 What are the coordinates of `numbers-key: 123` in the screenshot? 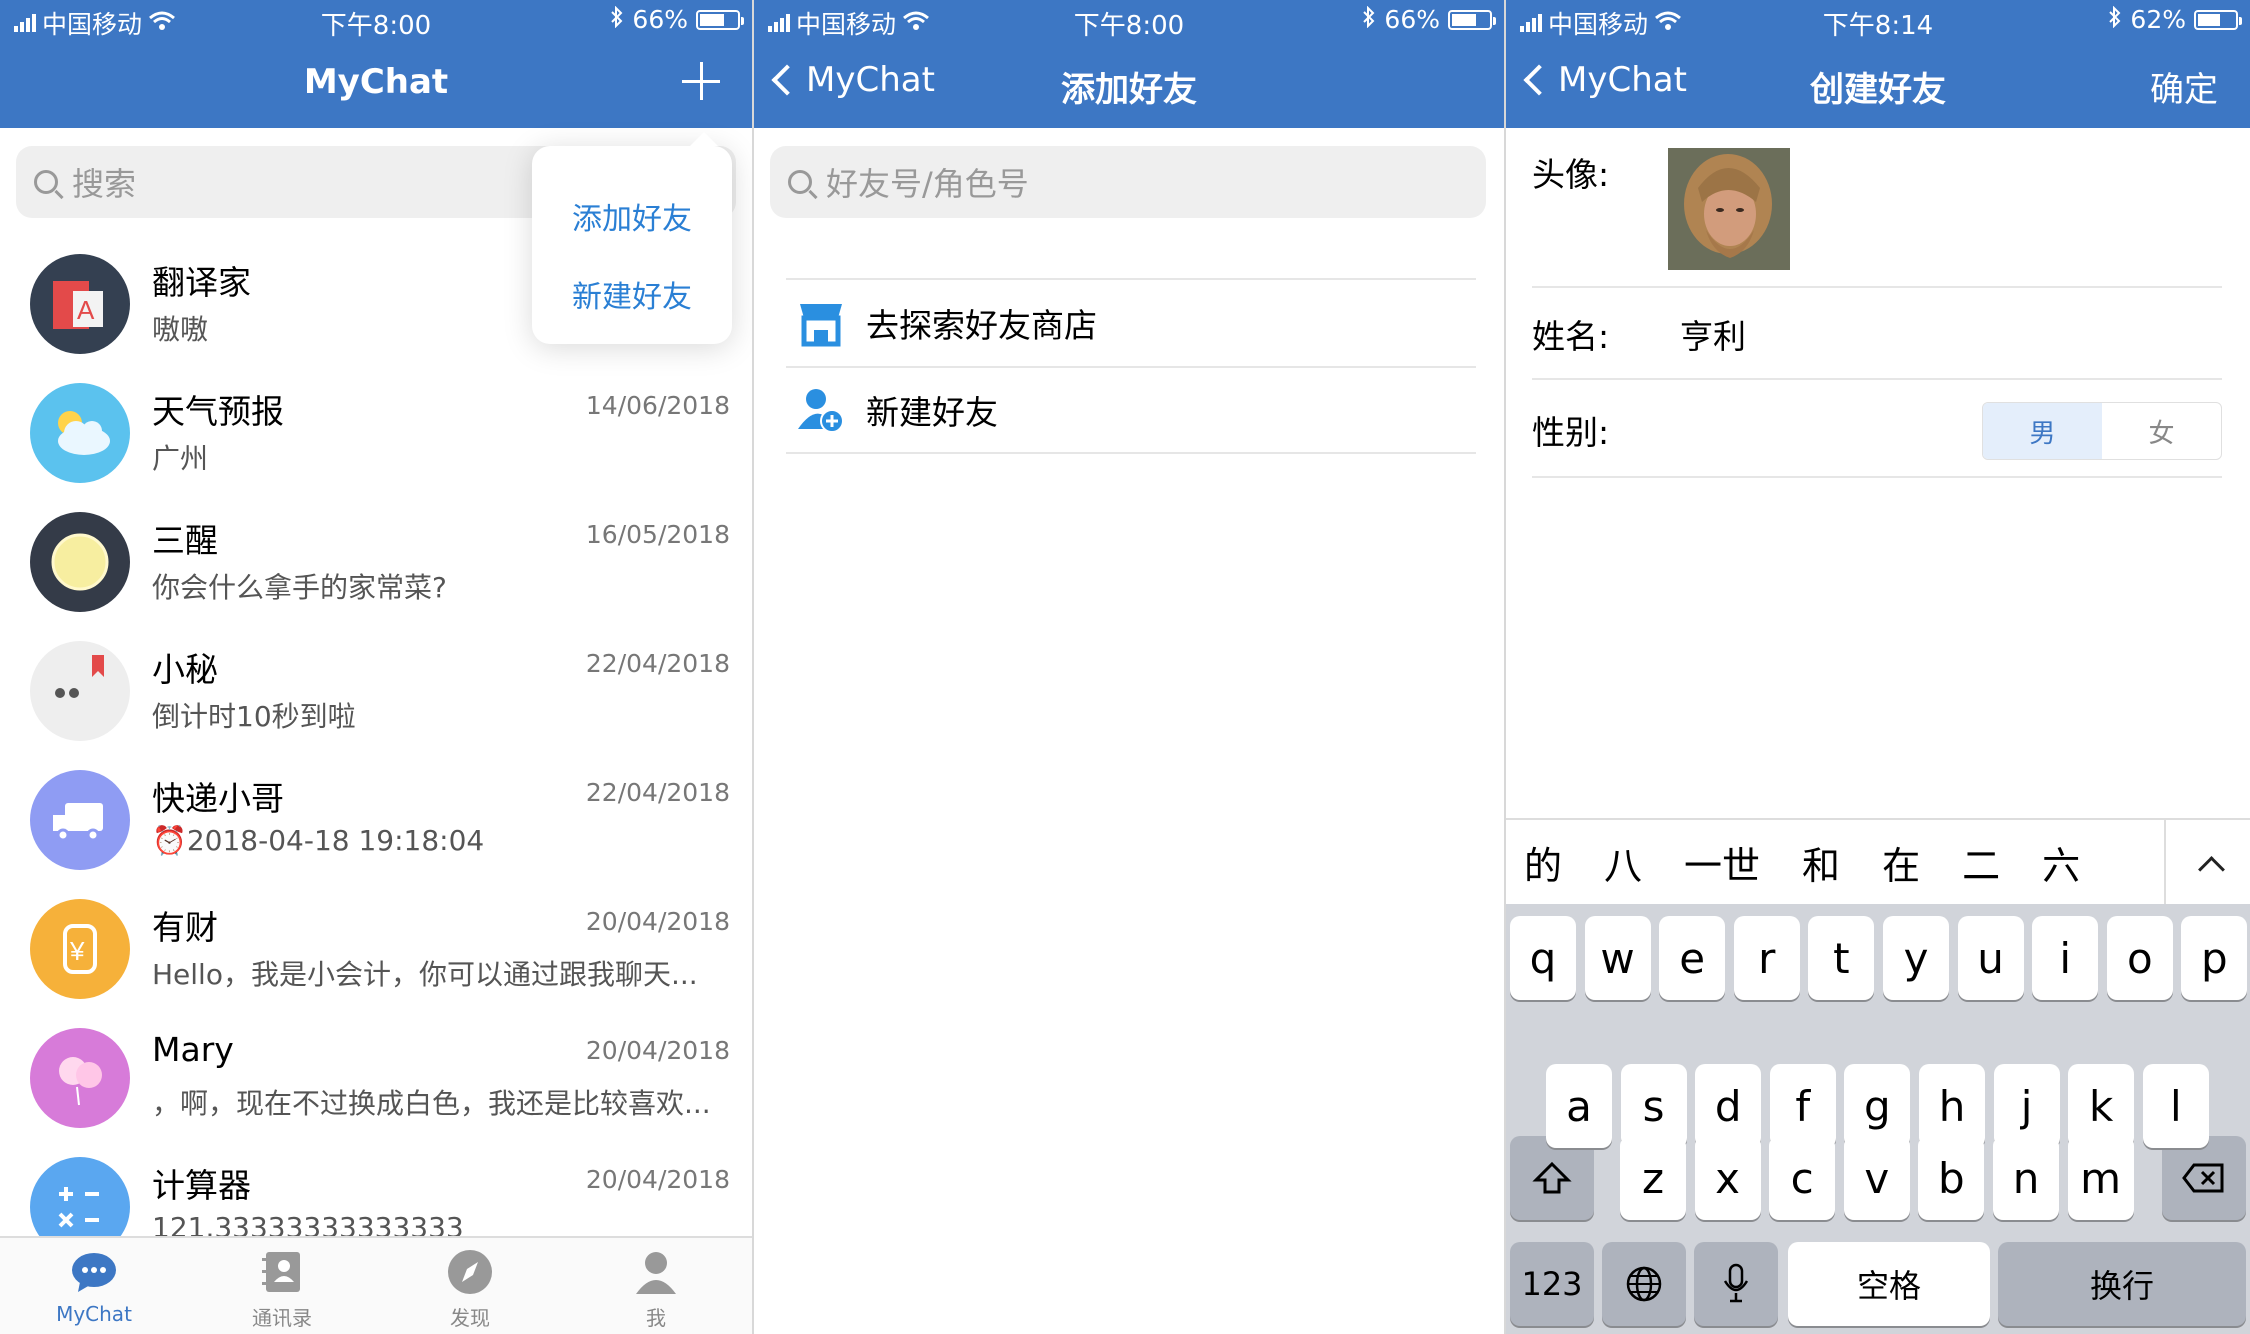 It's located at (1552, 1284).